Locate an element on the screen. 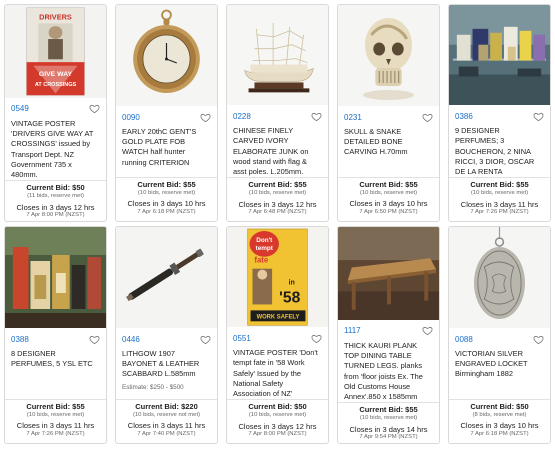  skull-carving-image is located at coordinates (388, 55).